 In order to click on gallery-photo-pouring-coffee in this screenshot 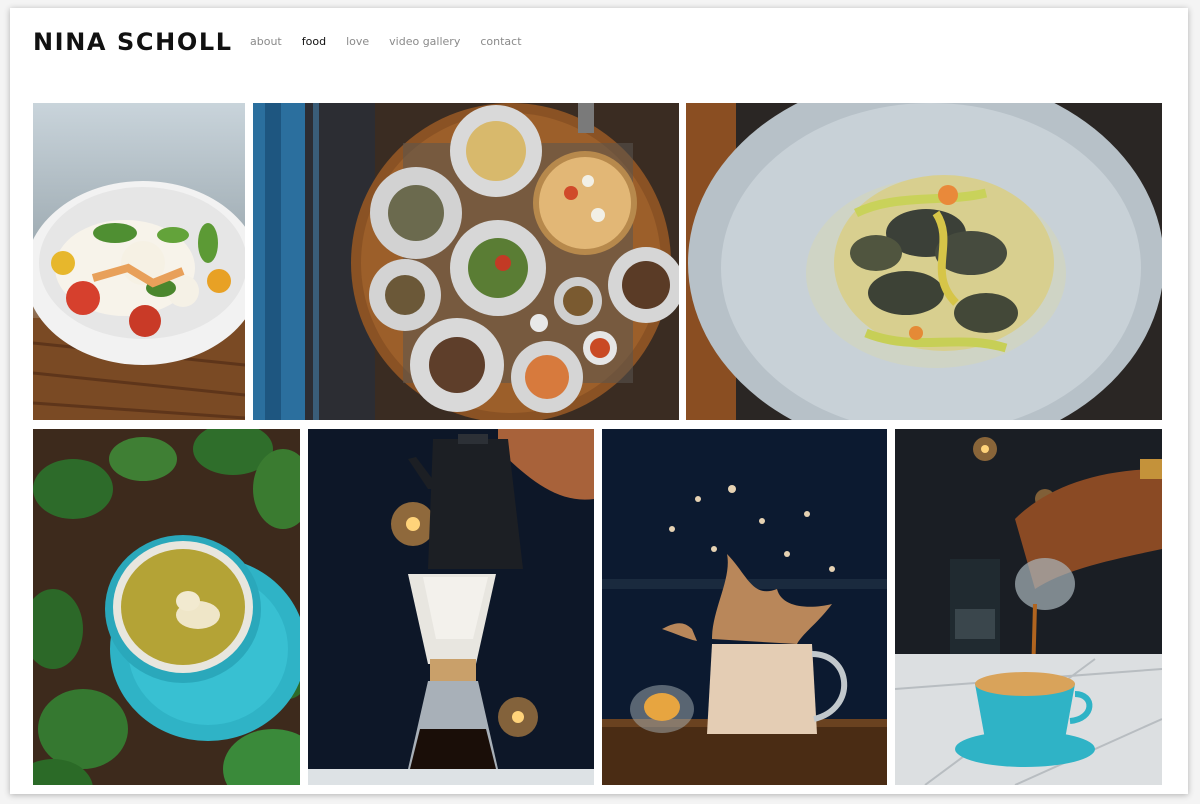, I will do `click(1028, 607)`.